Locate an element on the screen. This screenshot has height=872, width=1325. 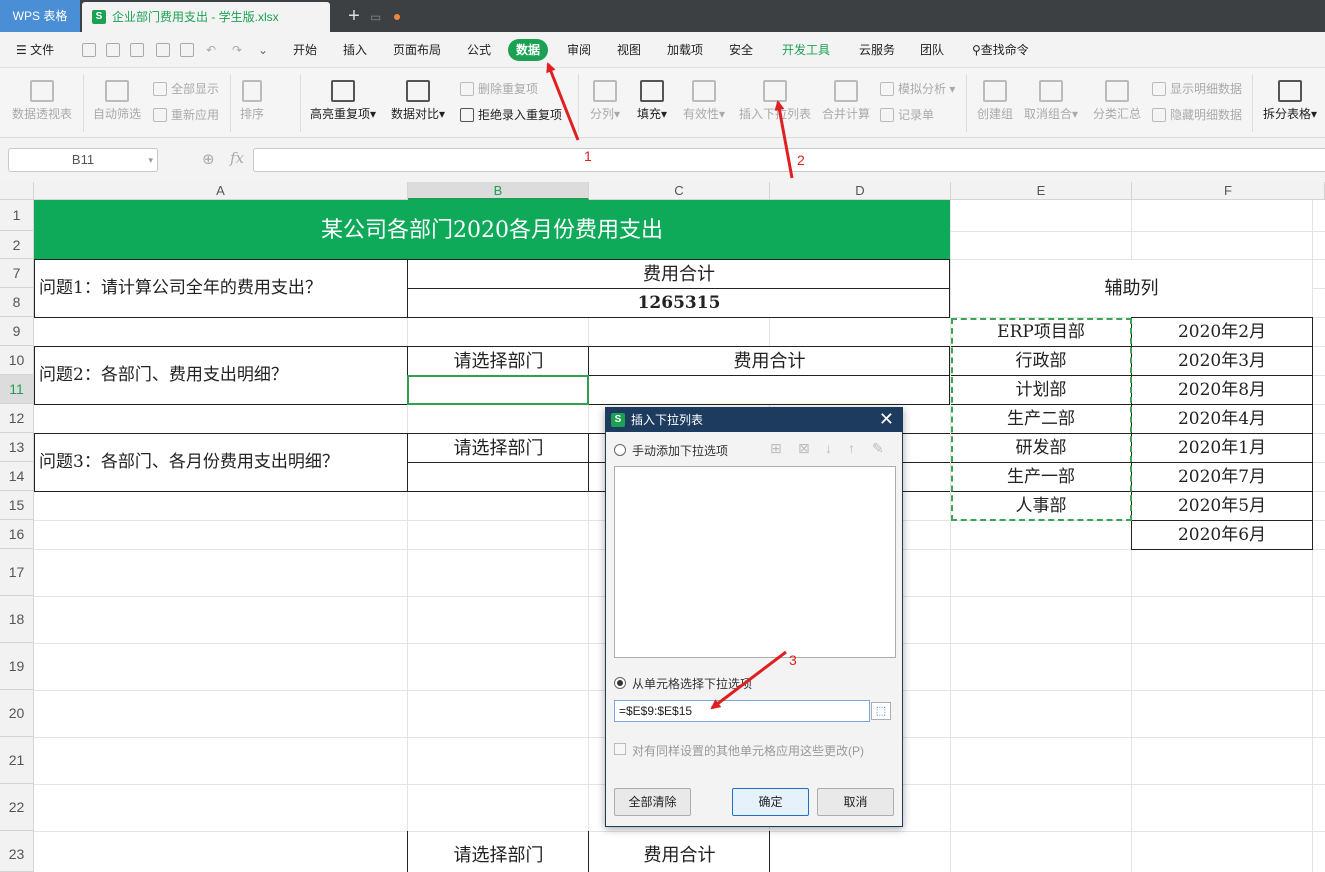
annotation-arrows is located at coordinates (670, 386).